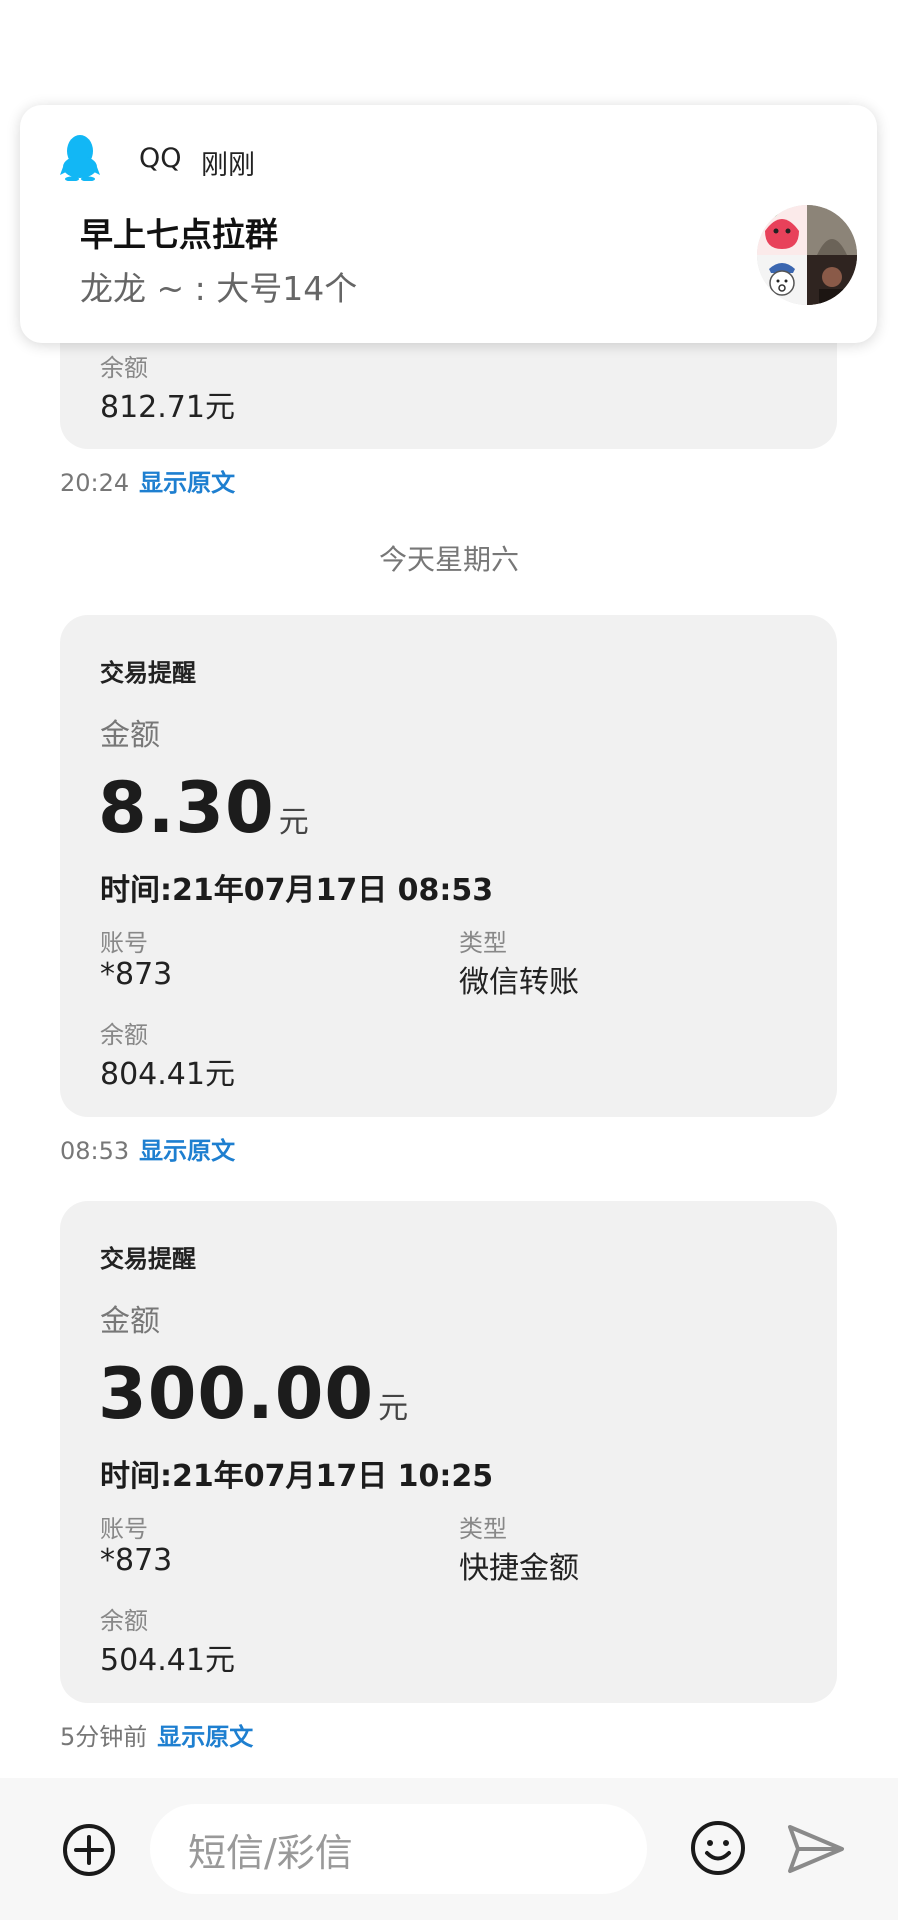 The width and height of the screenshot is (898, 1920). Describe the element at coordinates (156, 1734) in the screenshot. I see `message-meta: 5分钟前 显示原文` at that location.